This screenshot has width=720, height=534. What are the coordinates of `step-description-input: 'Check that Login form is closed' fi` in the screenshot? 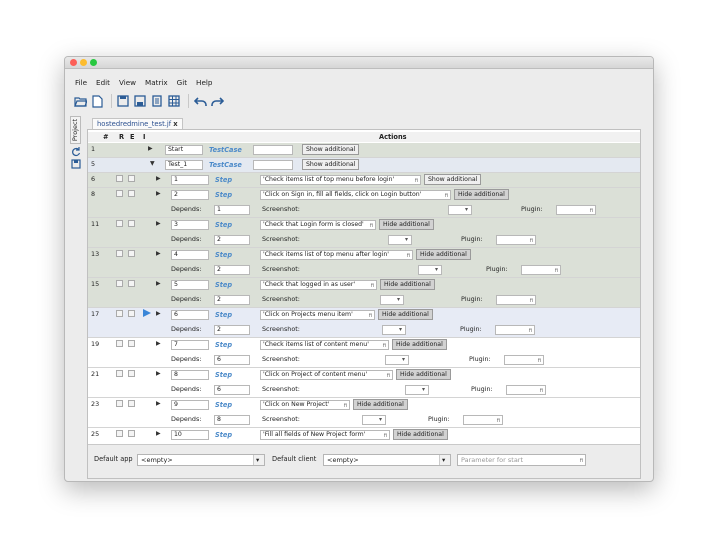 It's located at (318, 225).